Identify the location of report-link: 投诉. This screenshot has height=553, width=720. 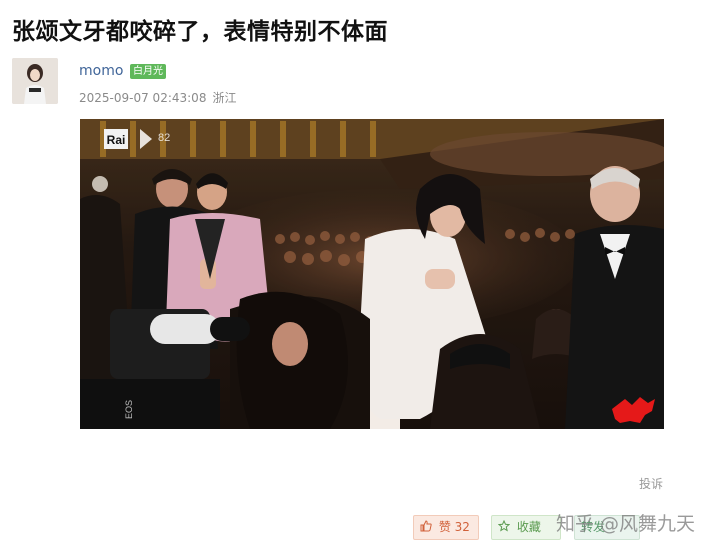
(651, 483).